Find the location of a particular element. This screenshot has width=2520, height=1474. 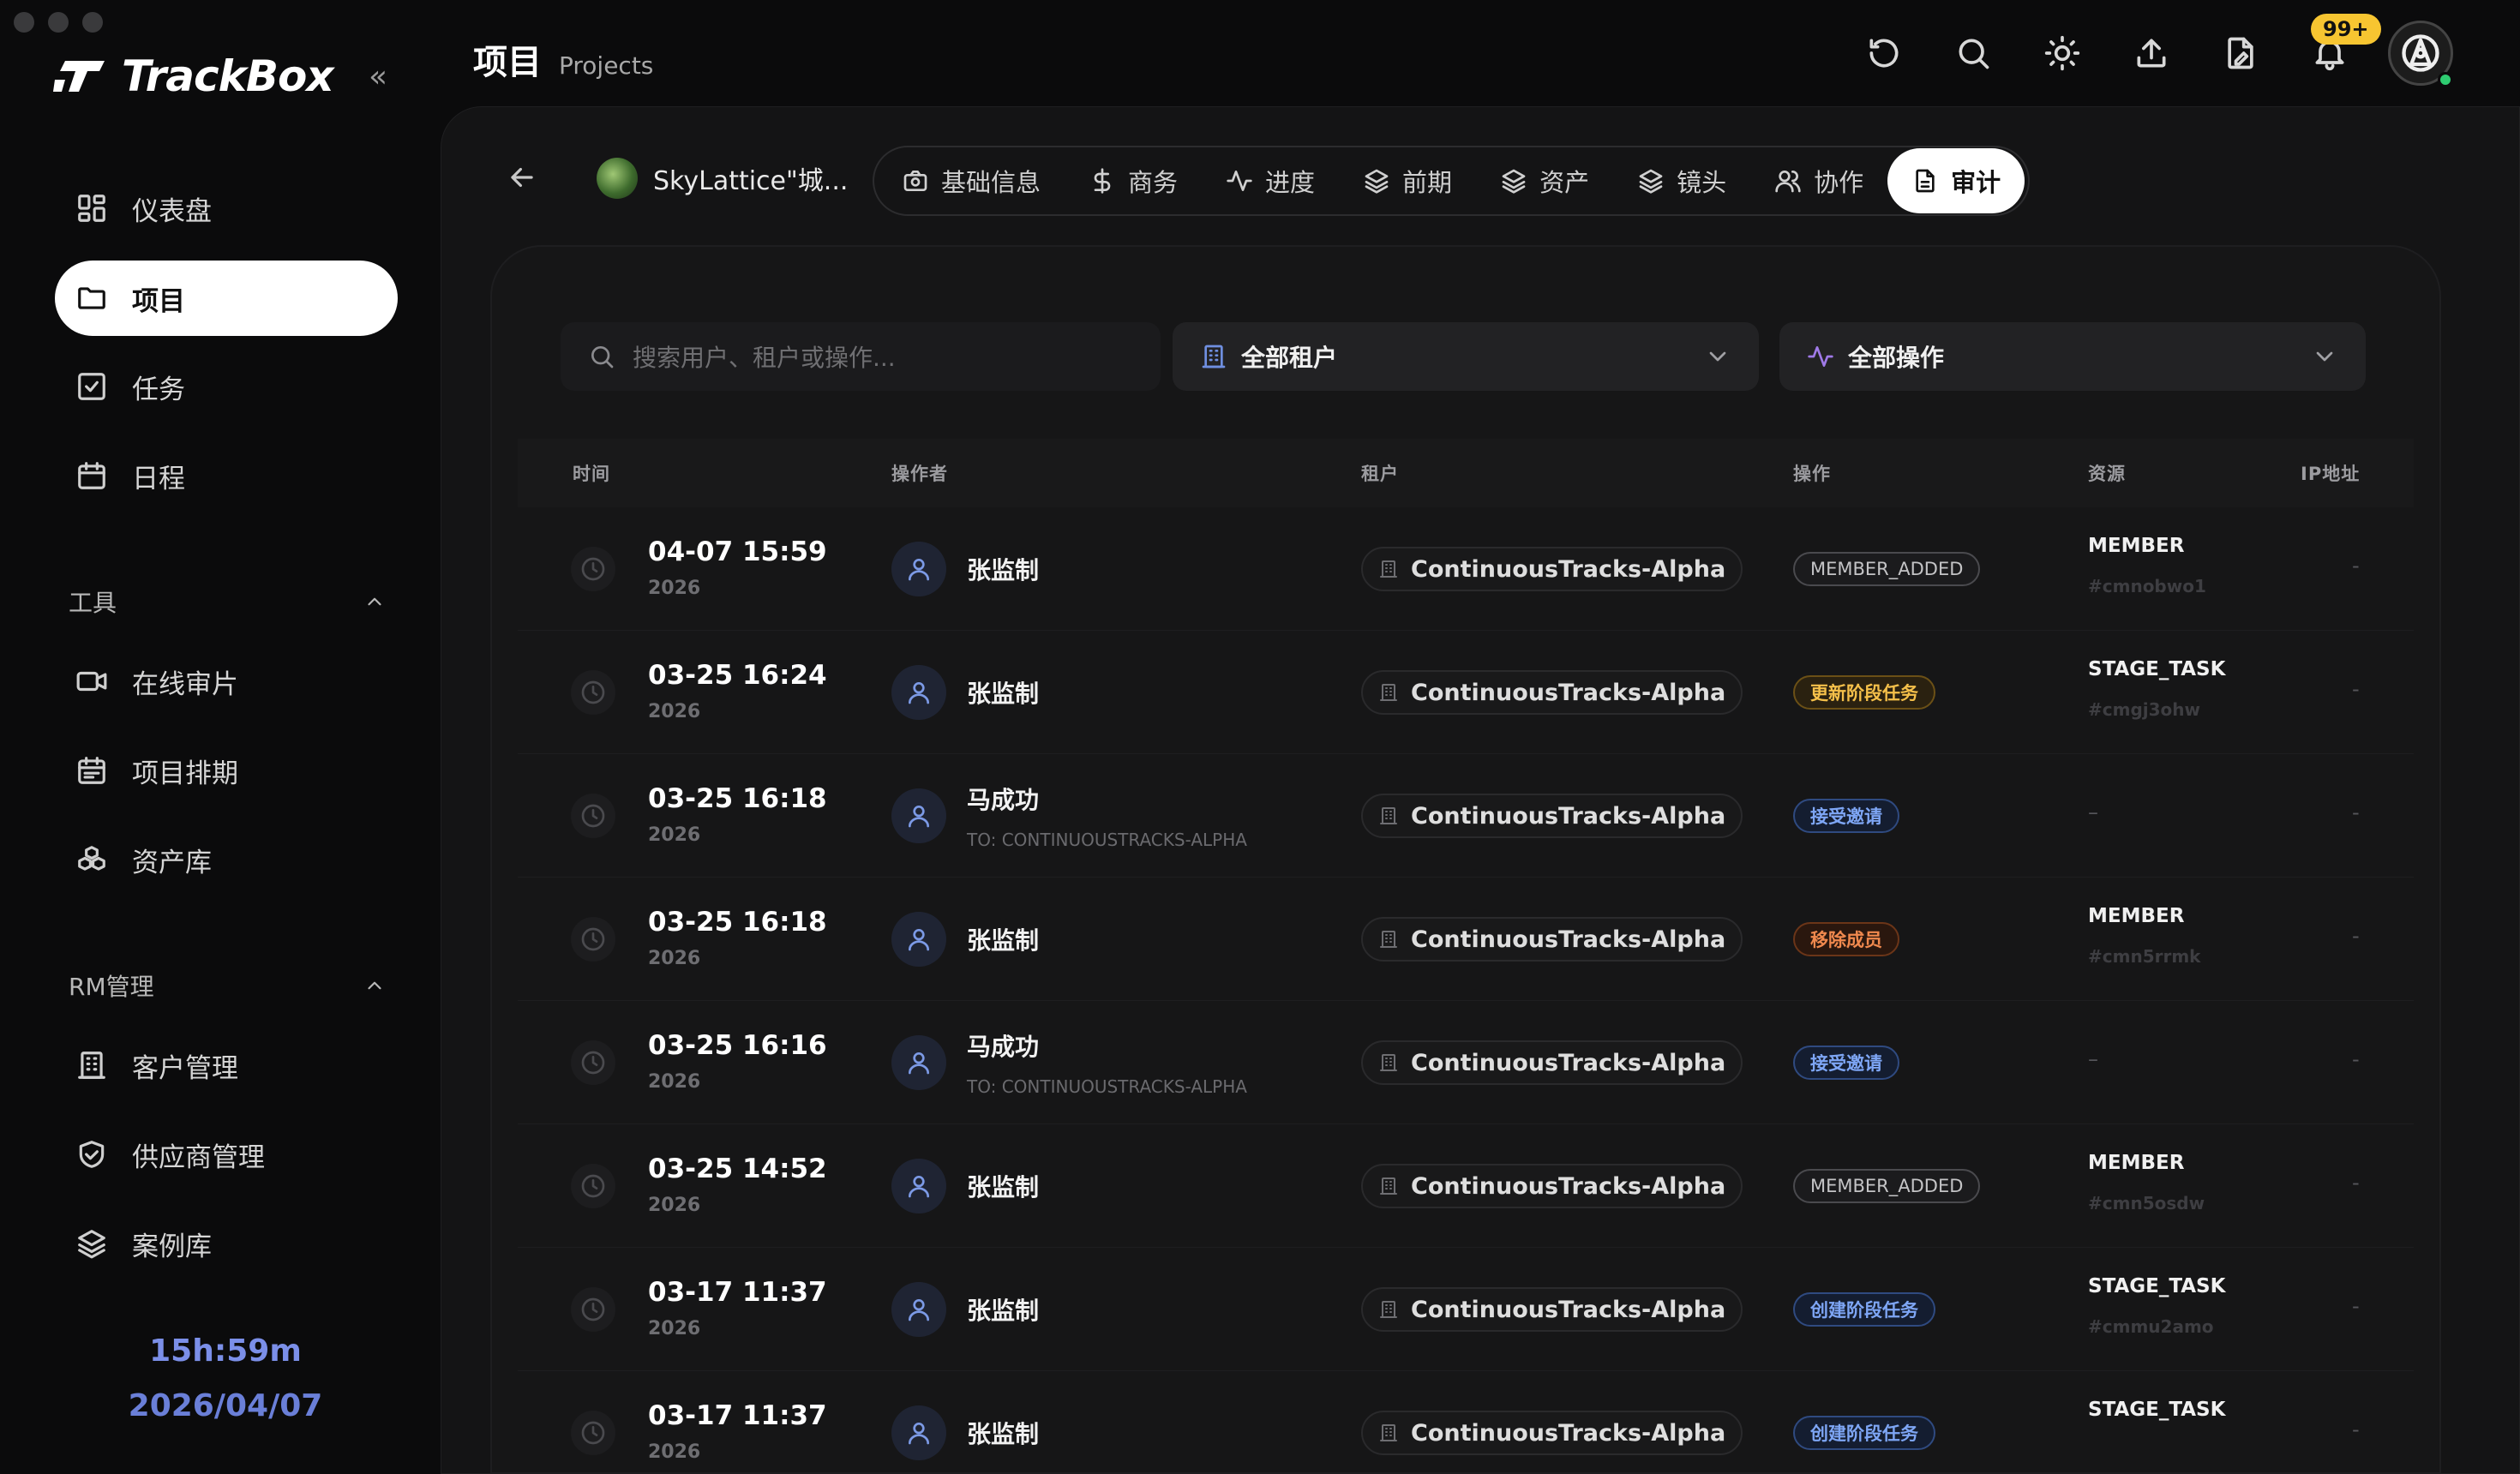

sun-icon is located at coordinates (2062, 53).